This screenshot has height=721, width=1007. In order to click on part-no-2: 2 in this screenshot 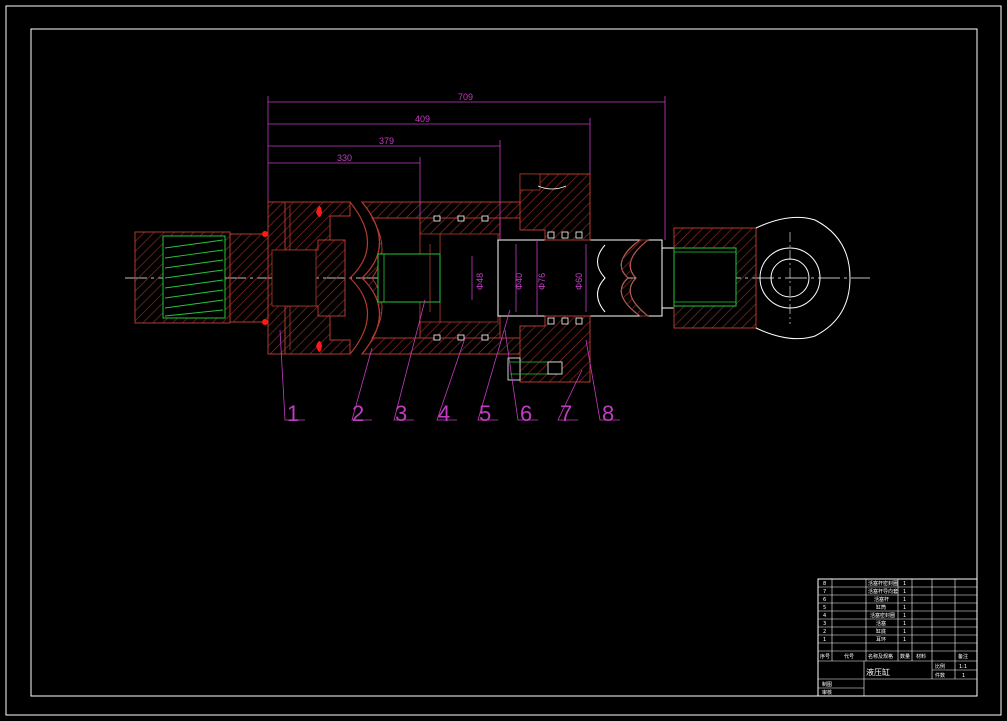, I will do `click(824, 632)`.